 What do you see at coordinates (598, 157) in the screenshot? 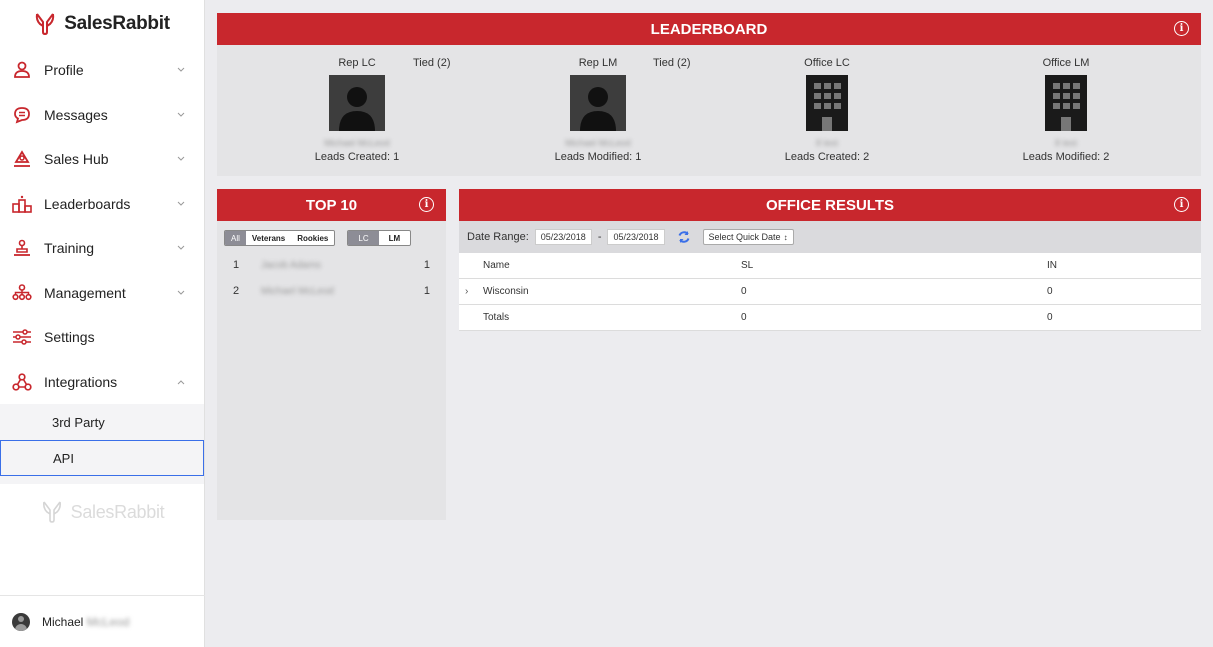
I see `card-metric: Leads Modified: 1` at bounding box center [598, 157].